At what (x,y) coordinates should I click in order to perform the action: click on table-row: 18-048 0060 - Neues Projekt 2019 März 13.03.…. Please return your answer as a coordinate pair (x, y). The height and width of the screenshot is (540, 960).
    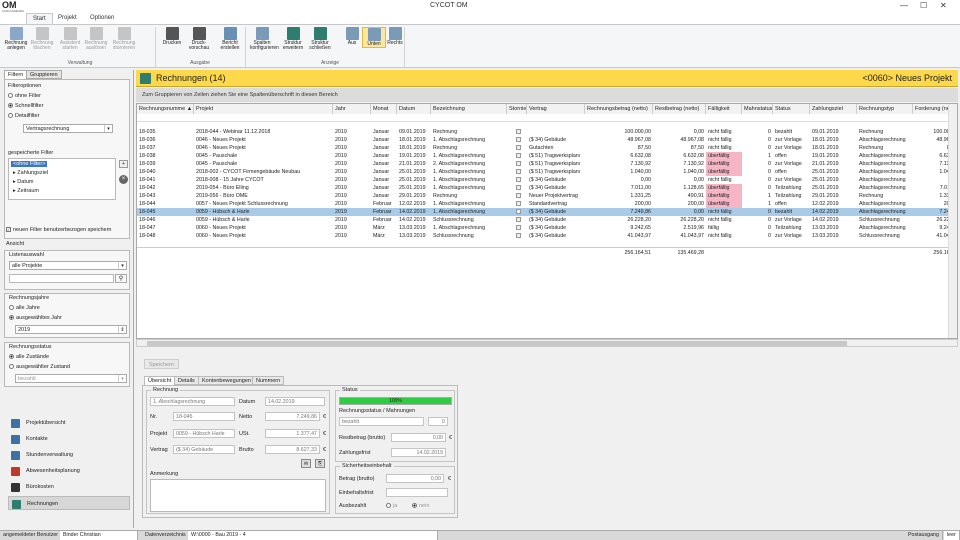
    Looking at the image, I should click on (547, 236).